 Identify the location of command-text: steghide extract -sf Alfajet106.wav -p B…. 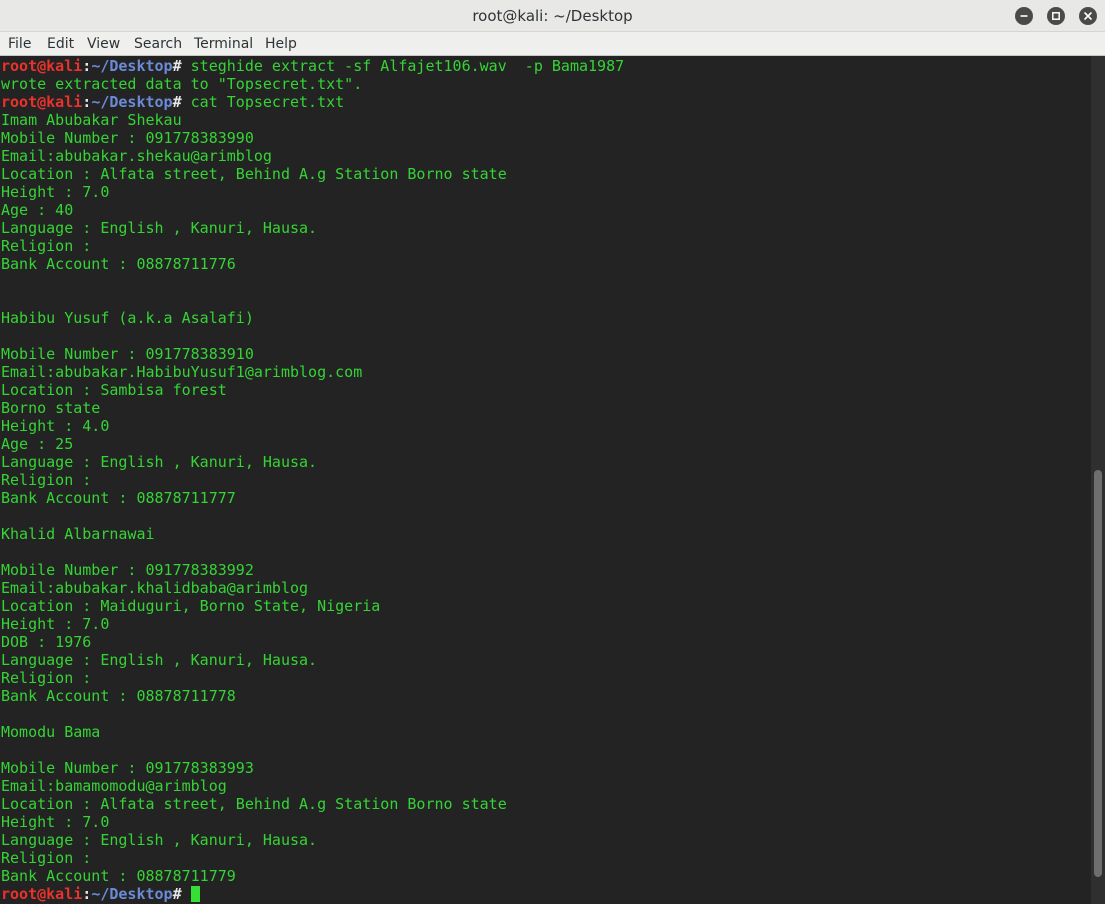
(403, 66).